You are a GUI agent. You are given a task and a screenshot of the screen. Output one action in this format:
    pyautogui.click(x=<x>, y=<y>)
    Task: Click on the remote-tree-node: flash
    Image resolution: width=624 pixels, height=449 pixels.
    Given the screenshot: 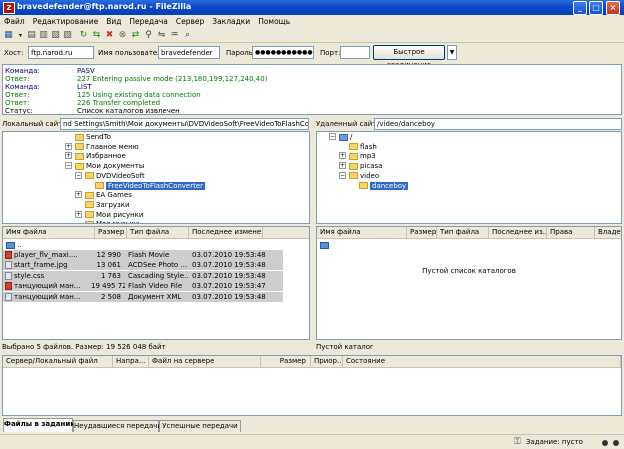 What is the action you would take?
    pyautogui.click(x=363, y=147)
    